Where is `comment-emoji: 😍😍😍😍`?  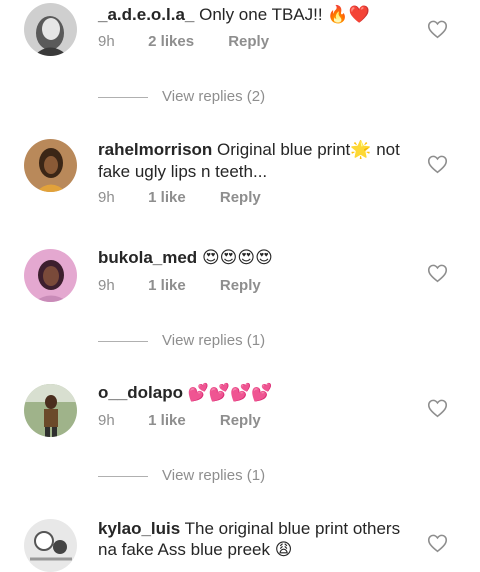 comment-emoji: 😍😍😍😍 is located at coordinates (237, 258).